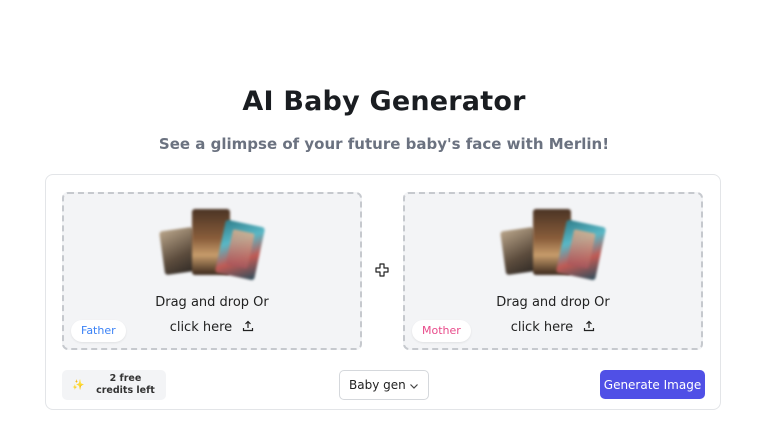  I want to click on sparkle-icon: ✨, so click(78, 385).